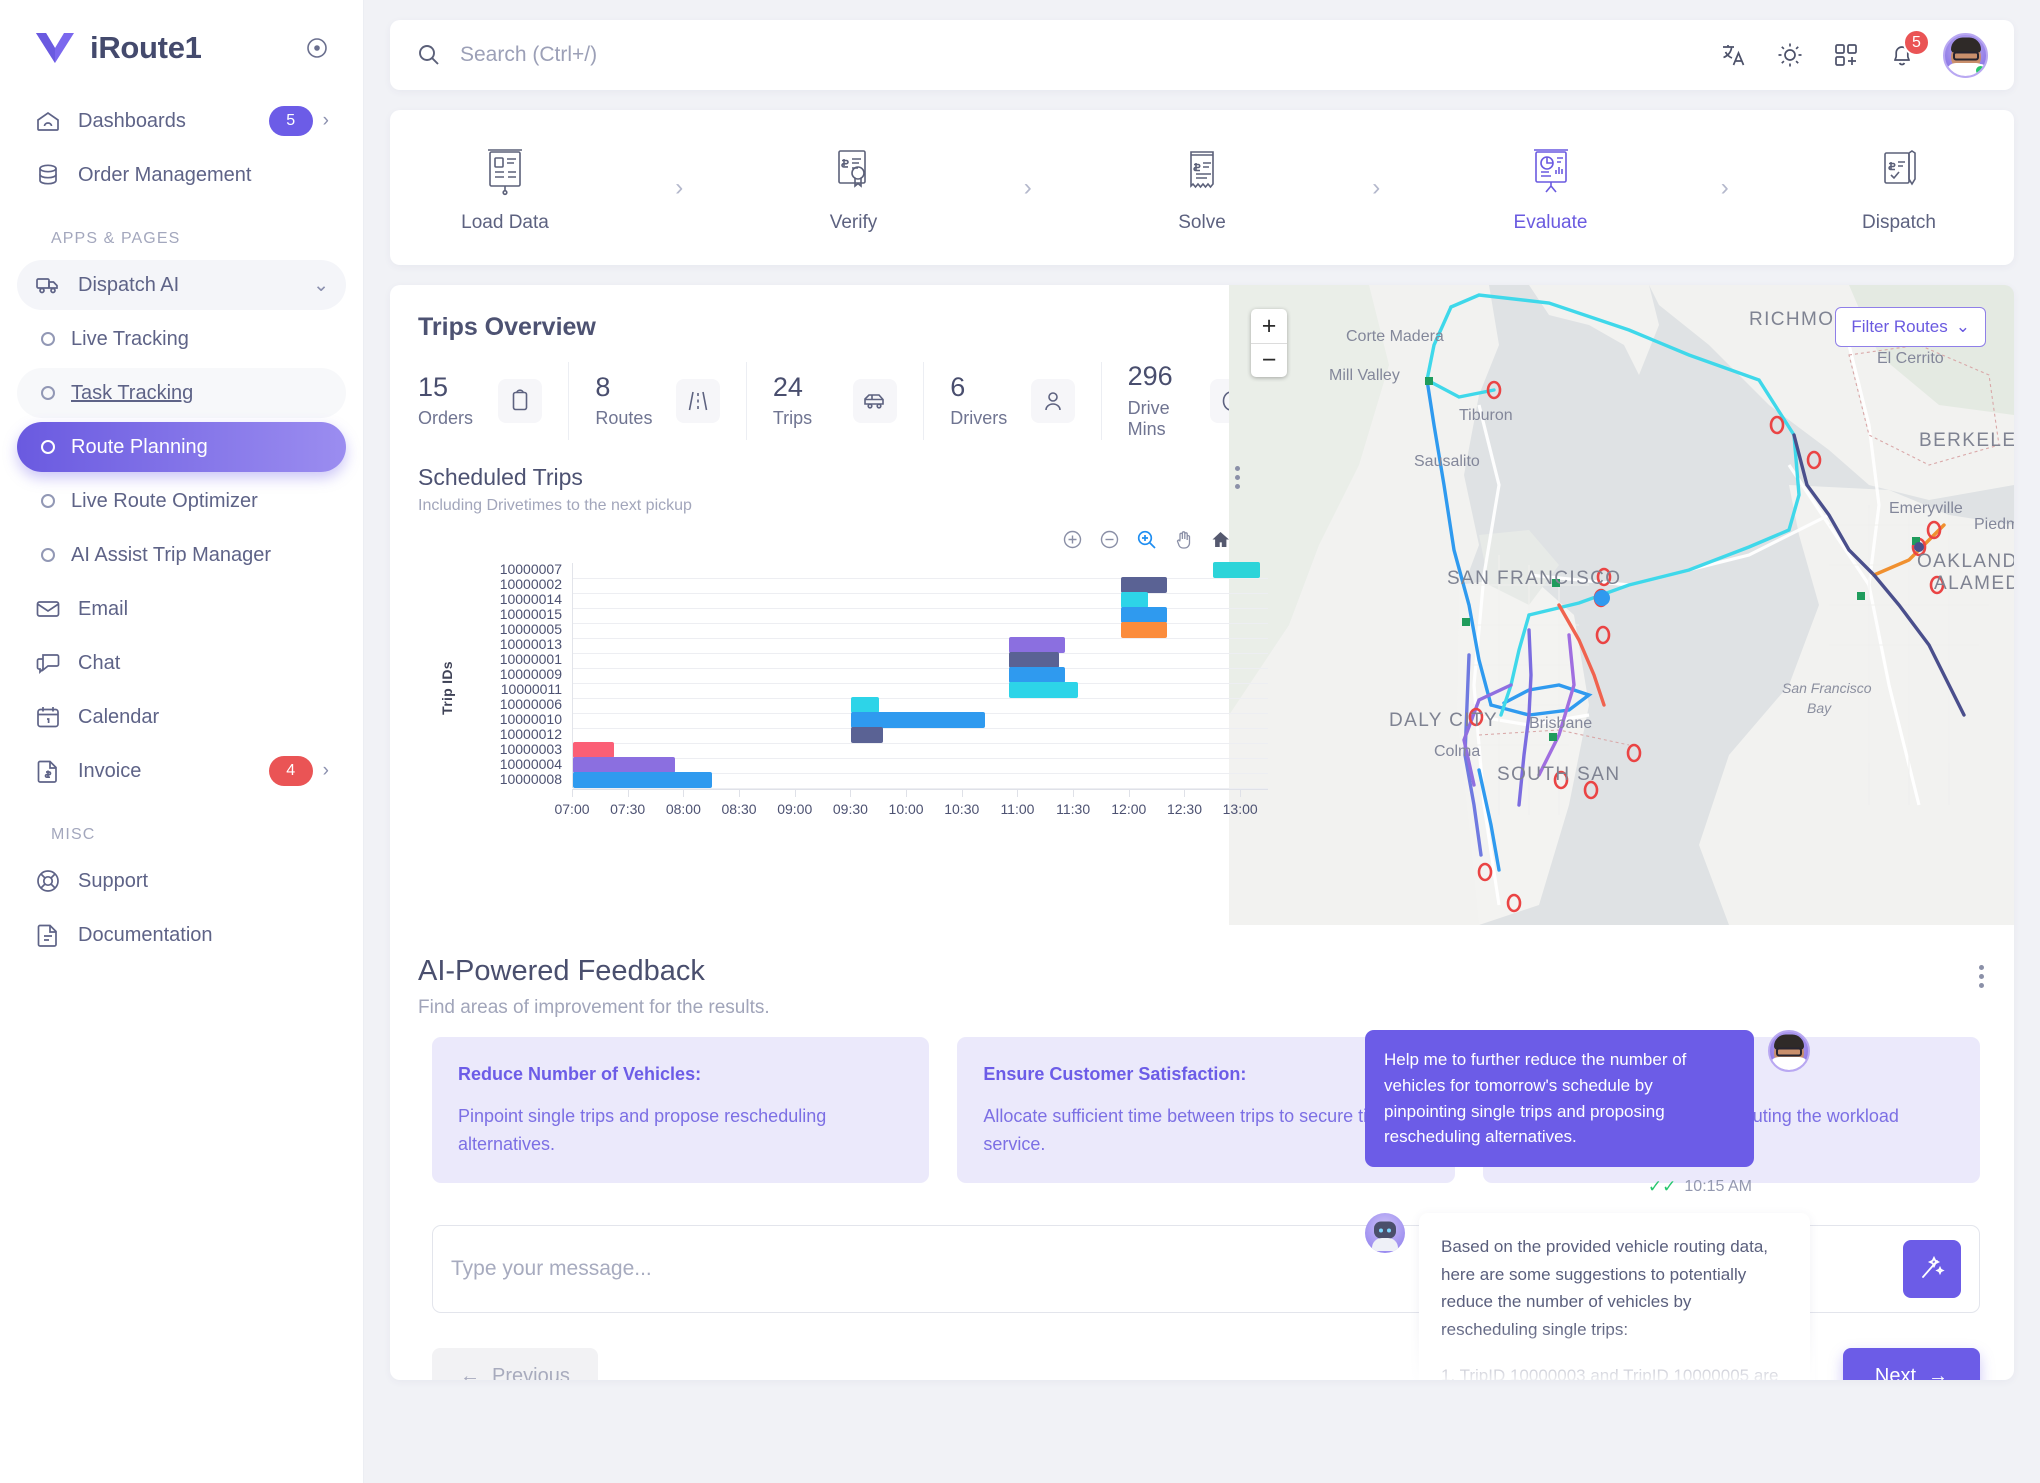 The width and height of the screenshot is (2040, 1483). What do you see at coordinates (1237, 477) in the screenshot?
I see `scheduled-trips-menu-button` at bounding box center [1237, 477].